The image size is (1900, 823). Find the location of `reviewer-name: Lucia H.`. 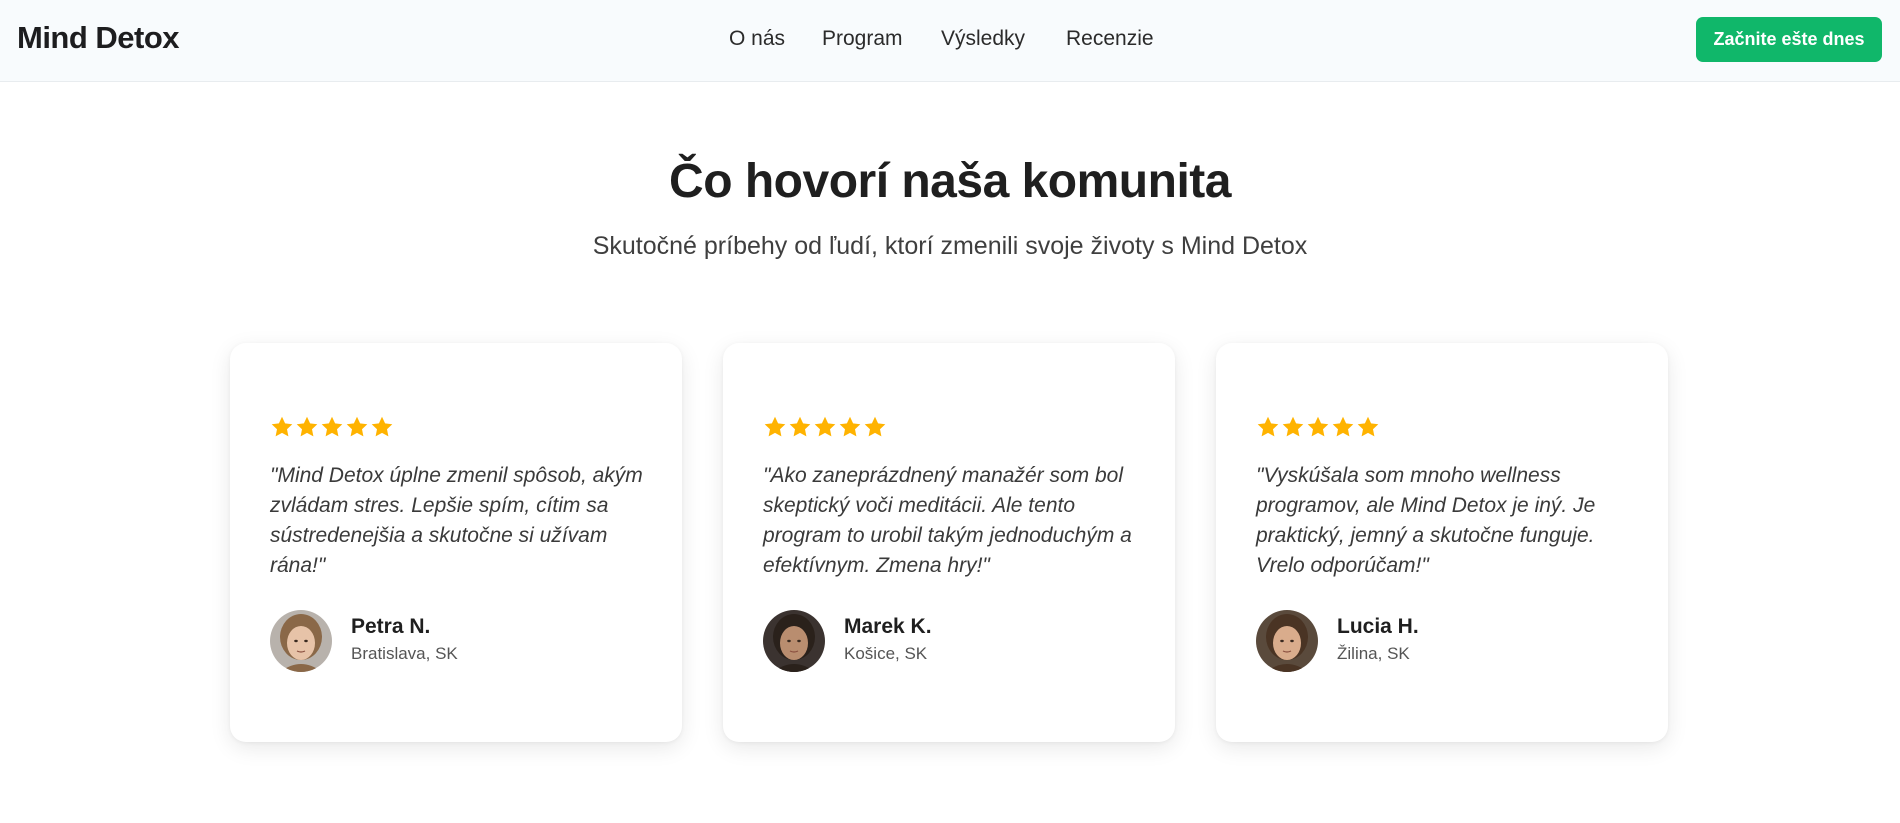

reviewer-name: Lucia H. is located at coordinates (1378, 626).